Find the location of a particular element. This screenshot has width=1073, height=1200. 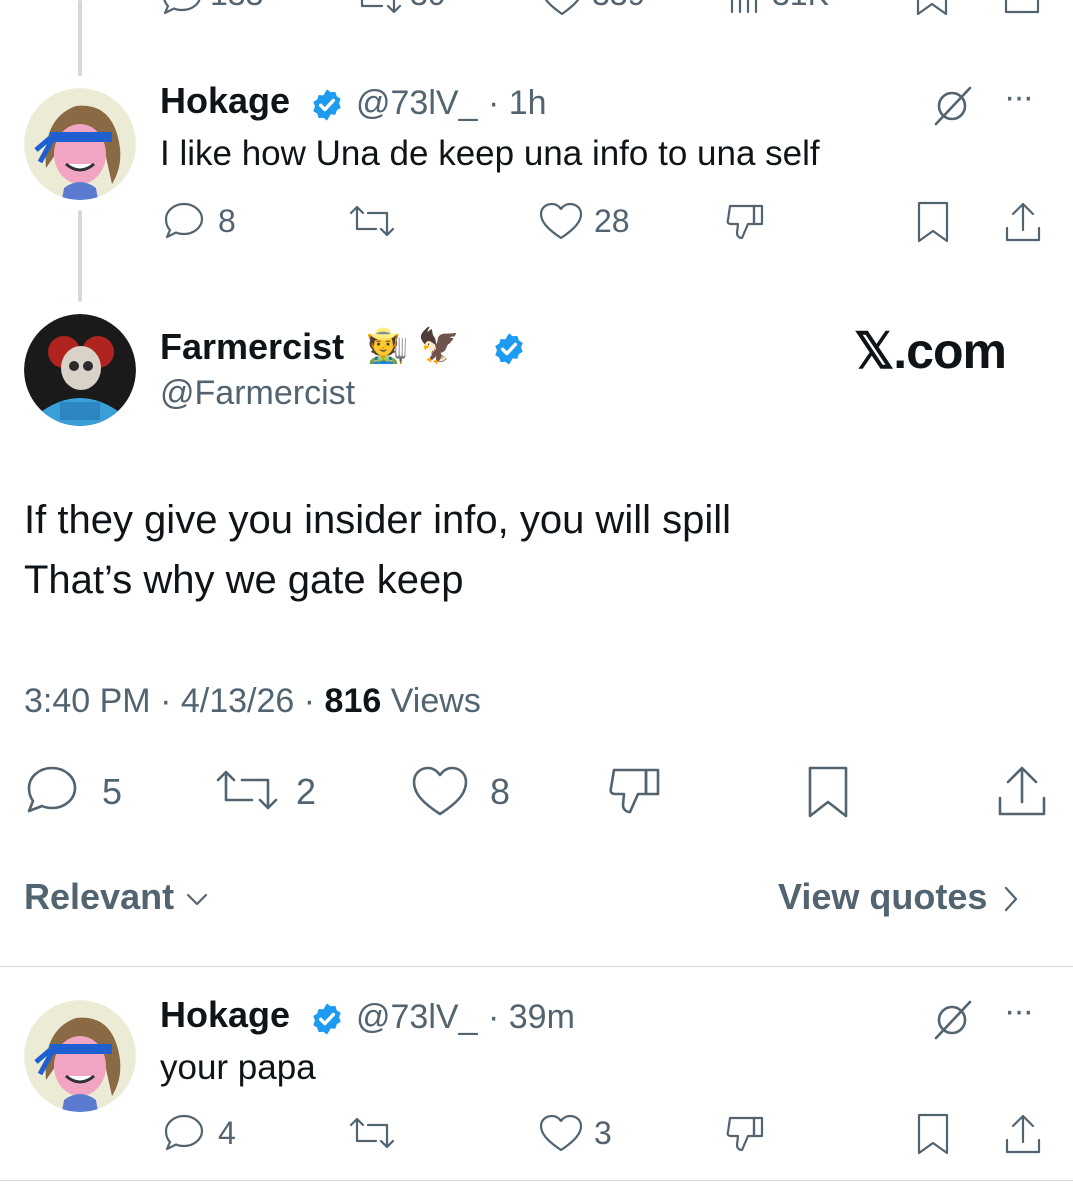

top-like-count: 339 is located at coordinates (618, 6).